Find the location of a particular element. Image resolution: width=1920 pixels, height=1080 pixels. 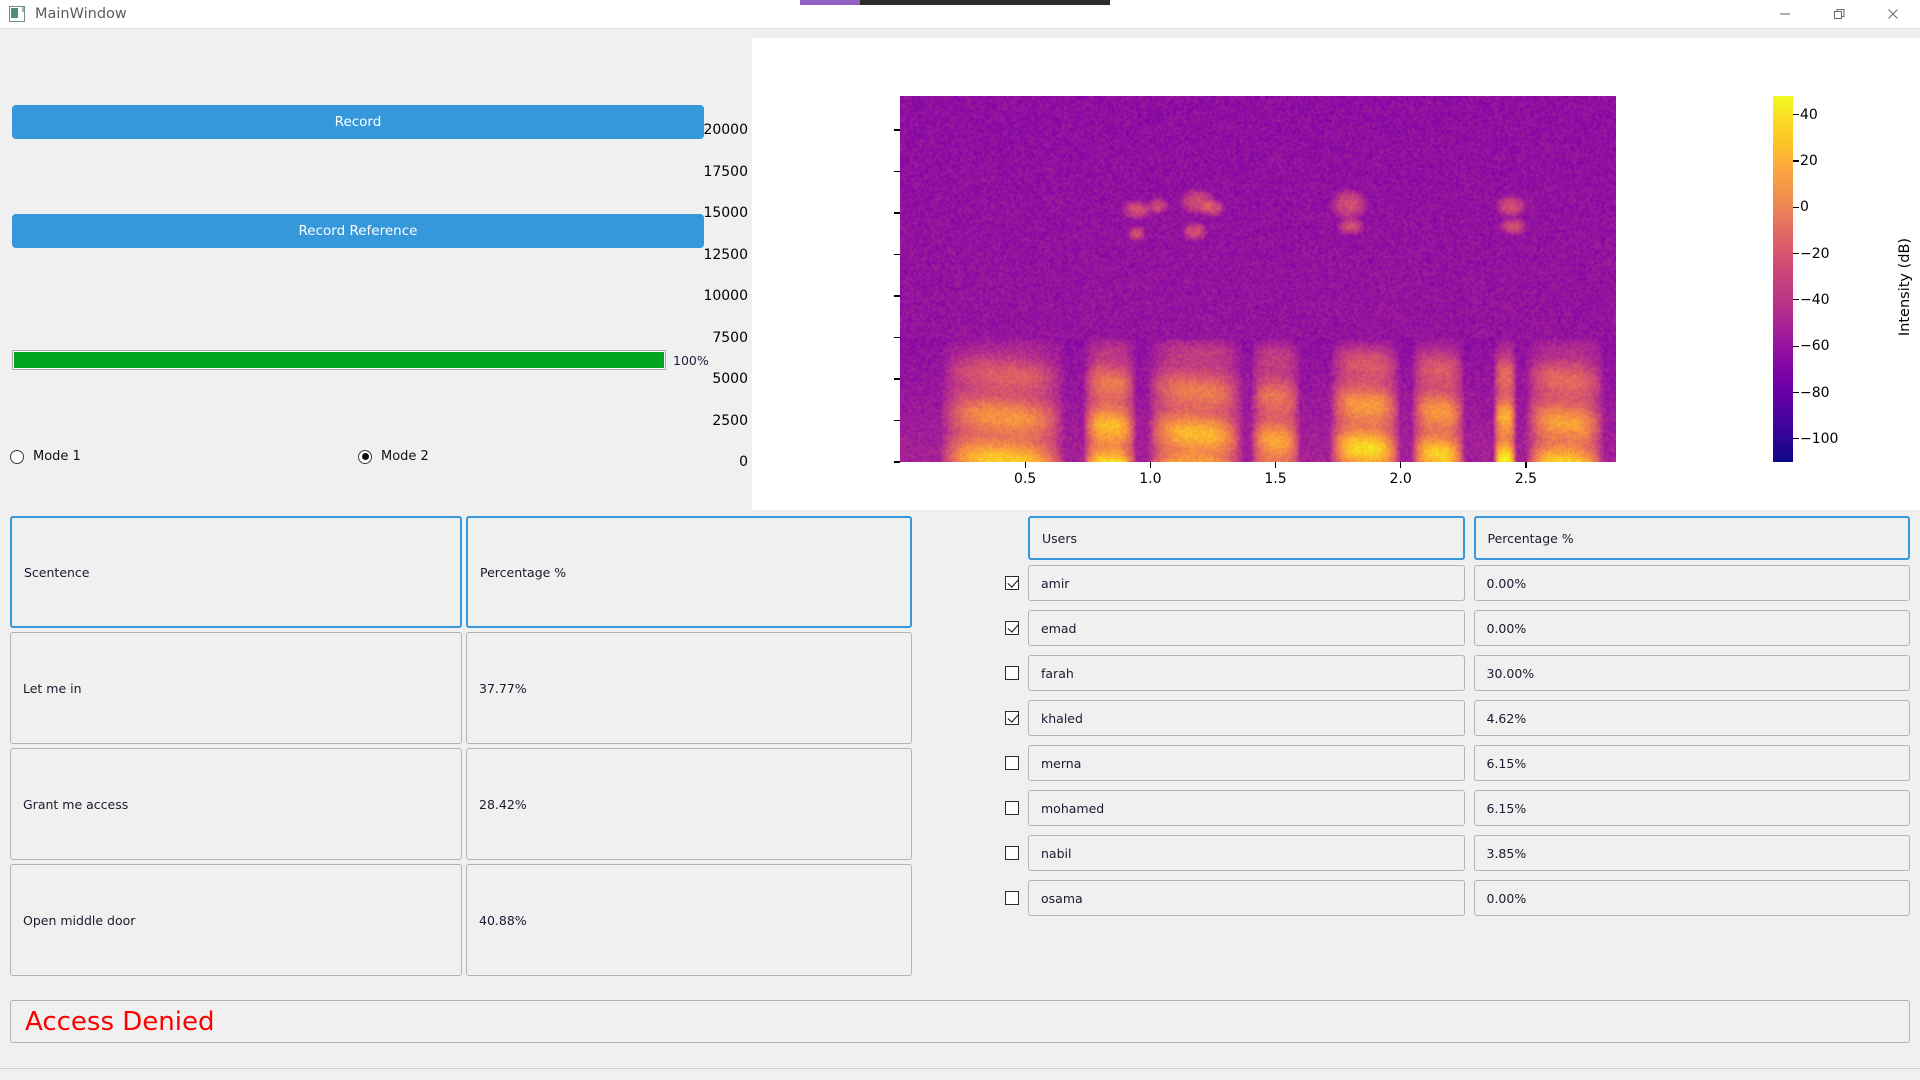

user-name-cell: osama is located at coordinates (1246, 898).